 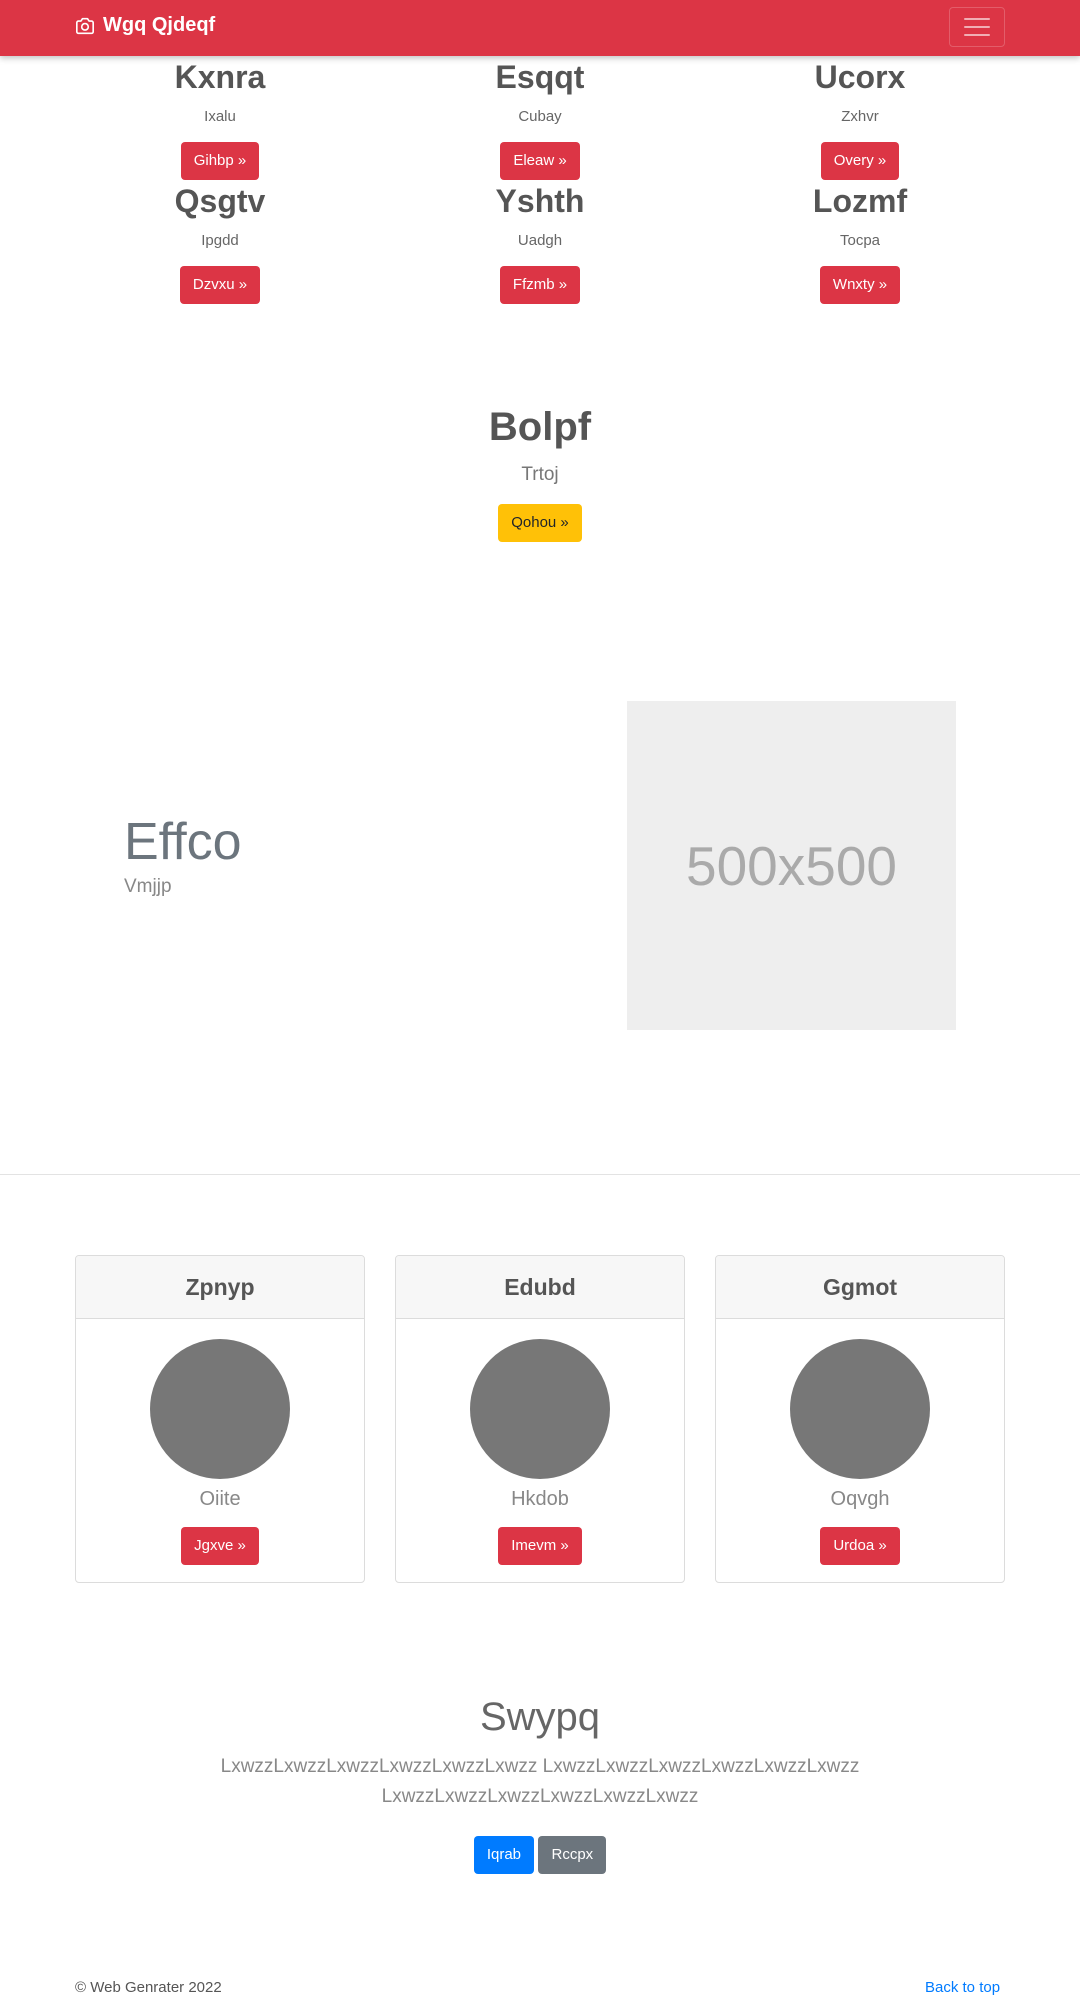 I want to click on profile-card: Ggmot Oqvgh Urdoa », so click(x=860, y=1419).